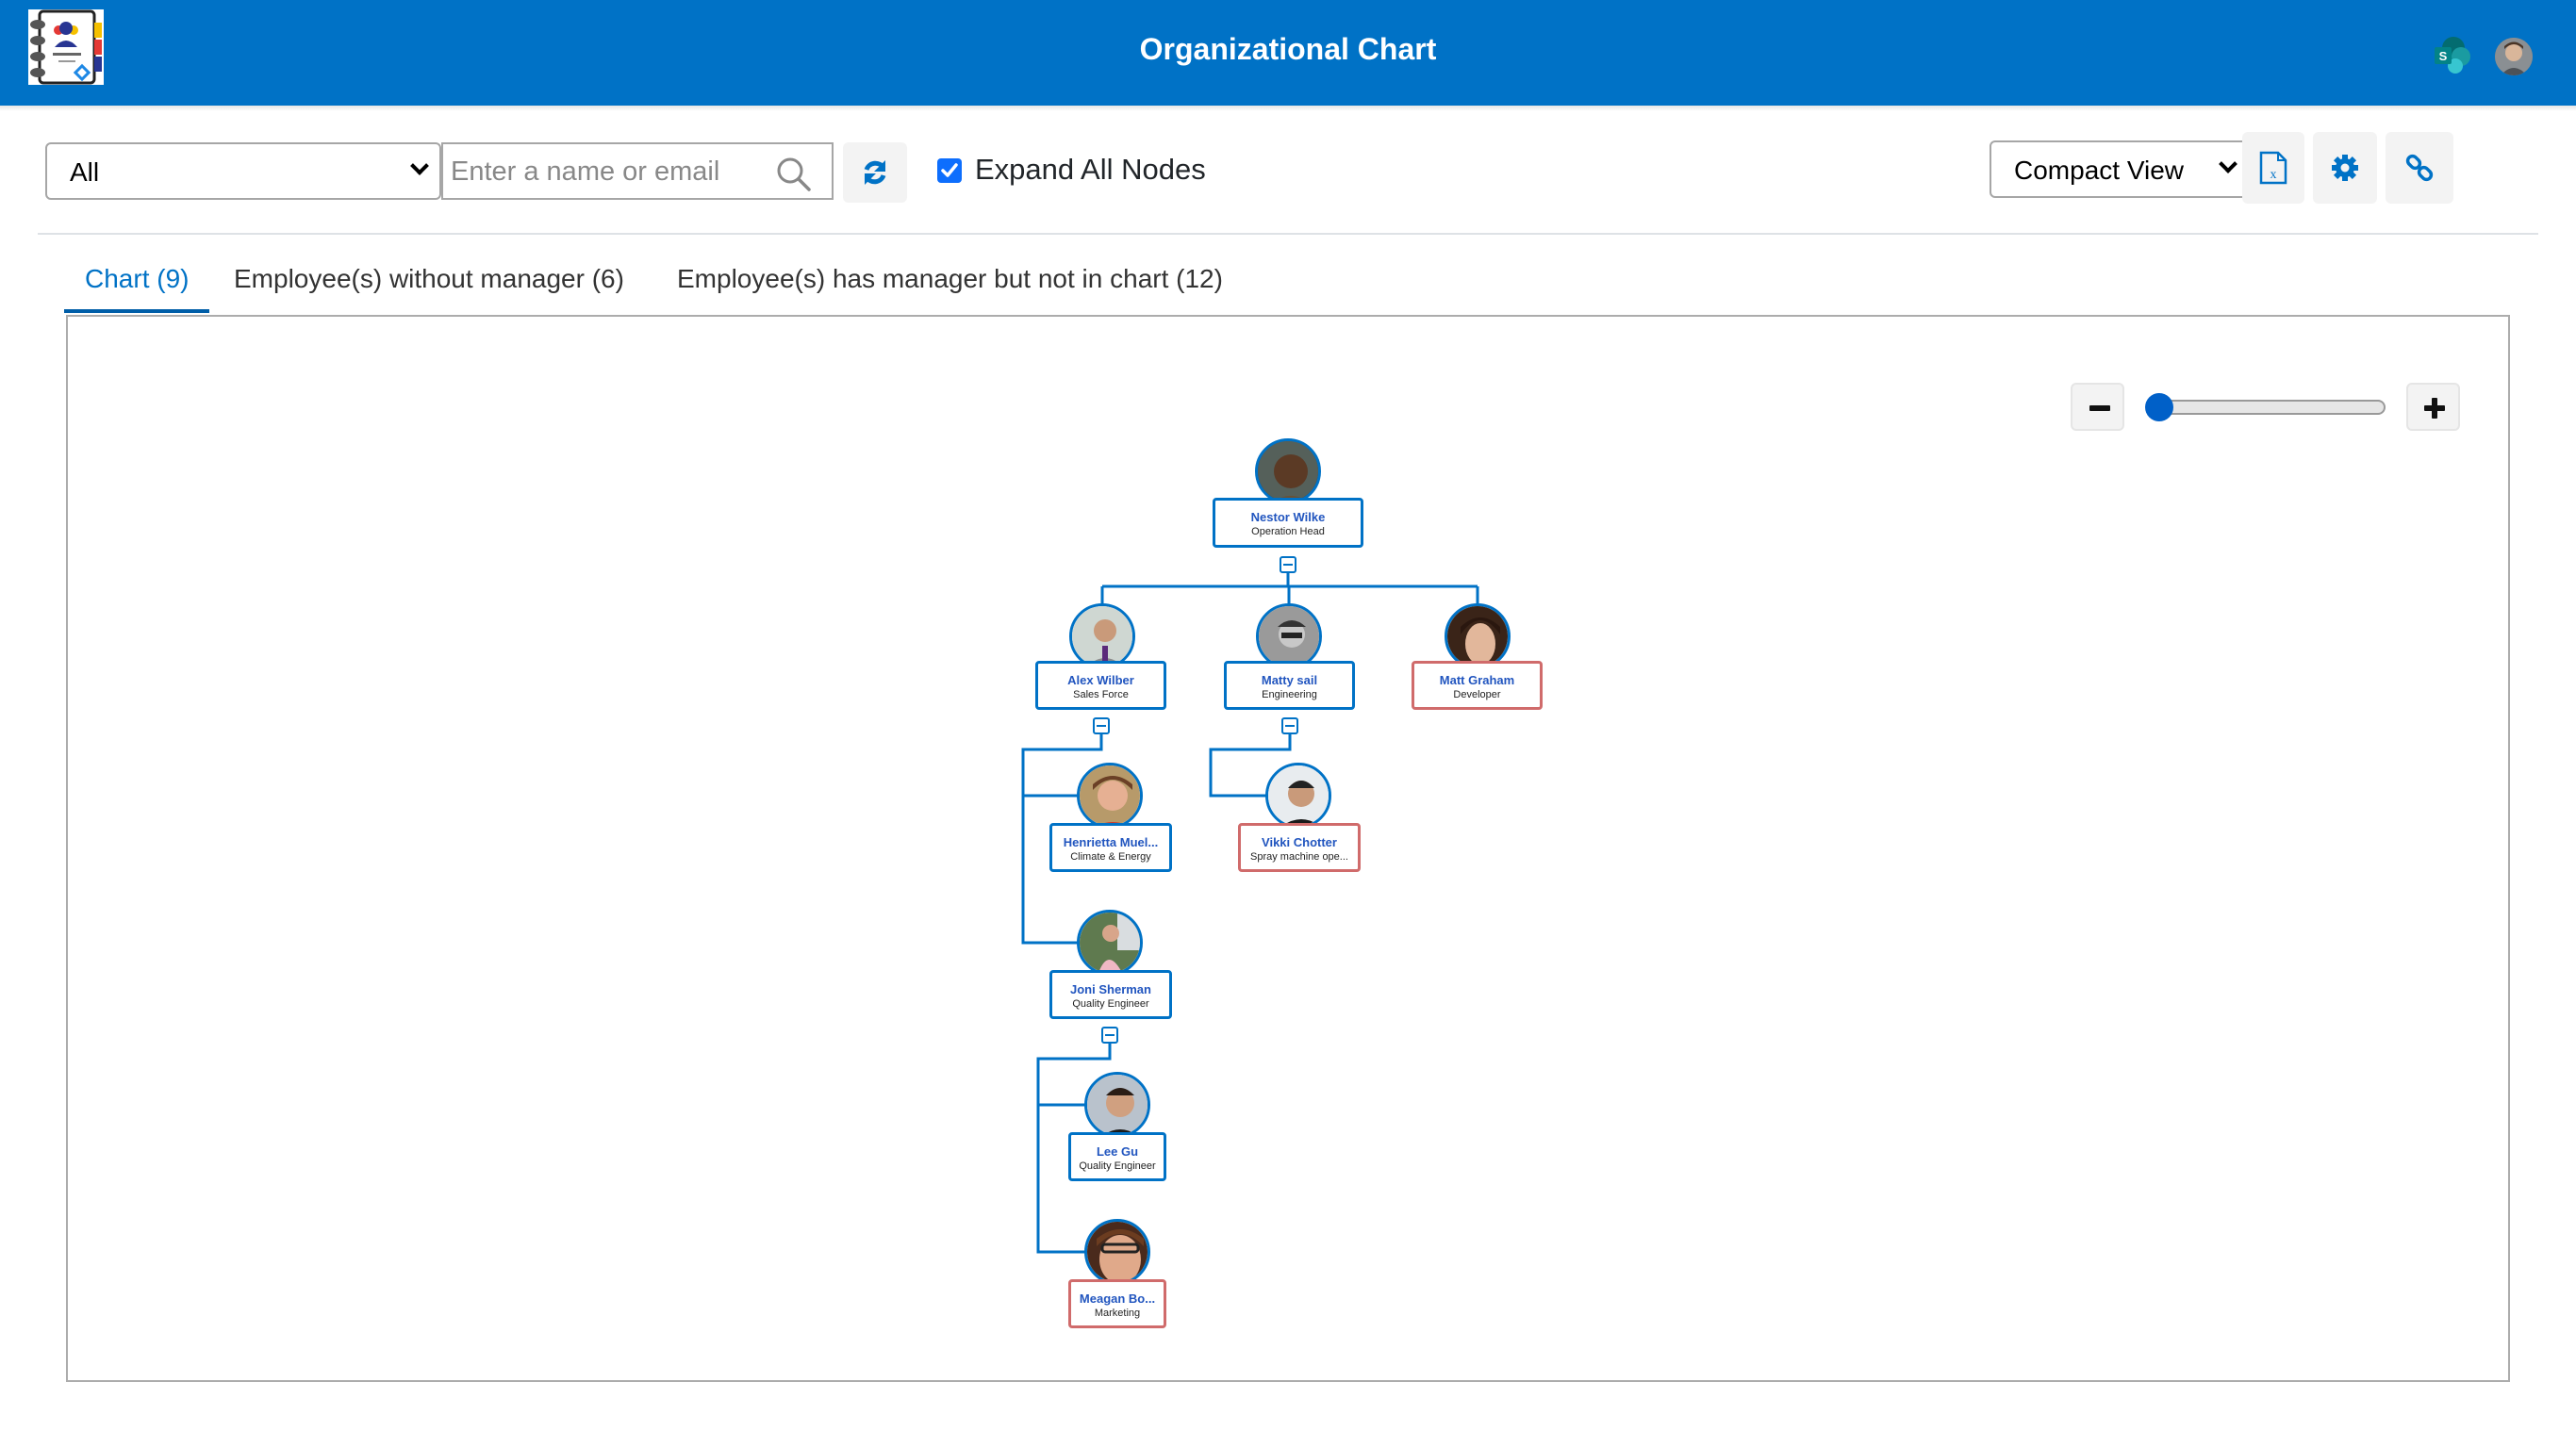 The width and height of the screenshot is (2576, 1448). I want to click on node-name: Vikki Chotter, so click(1299, 842).